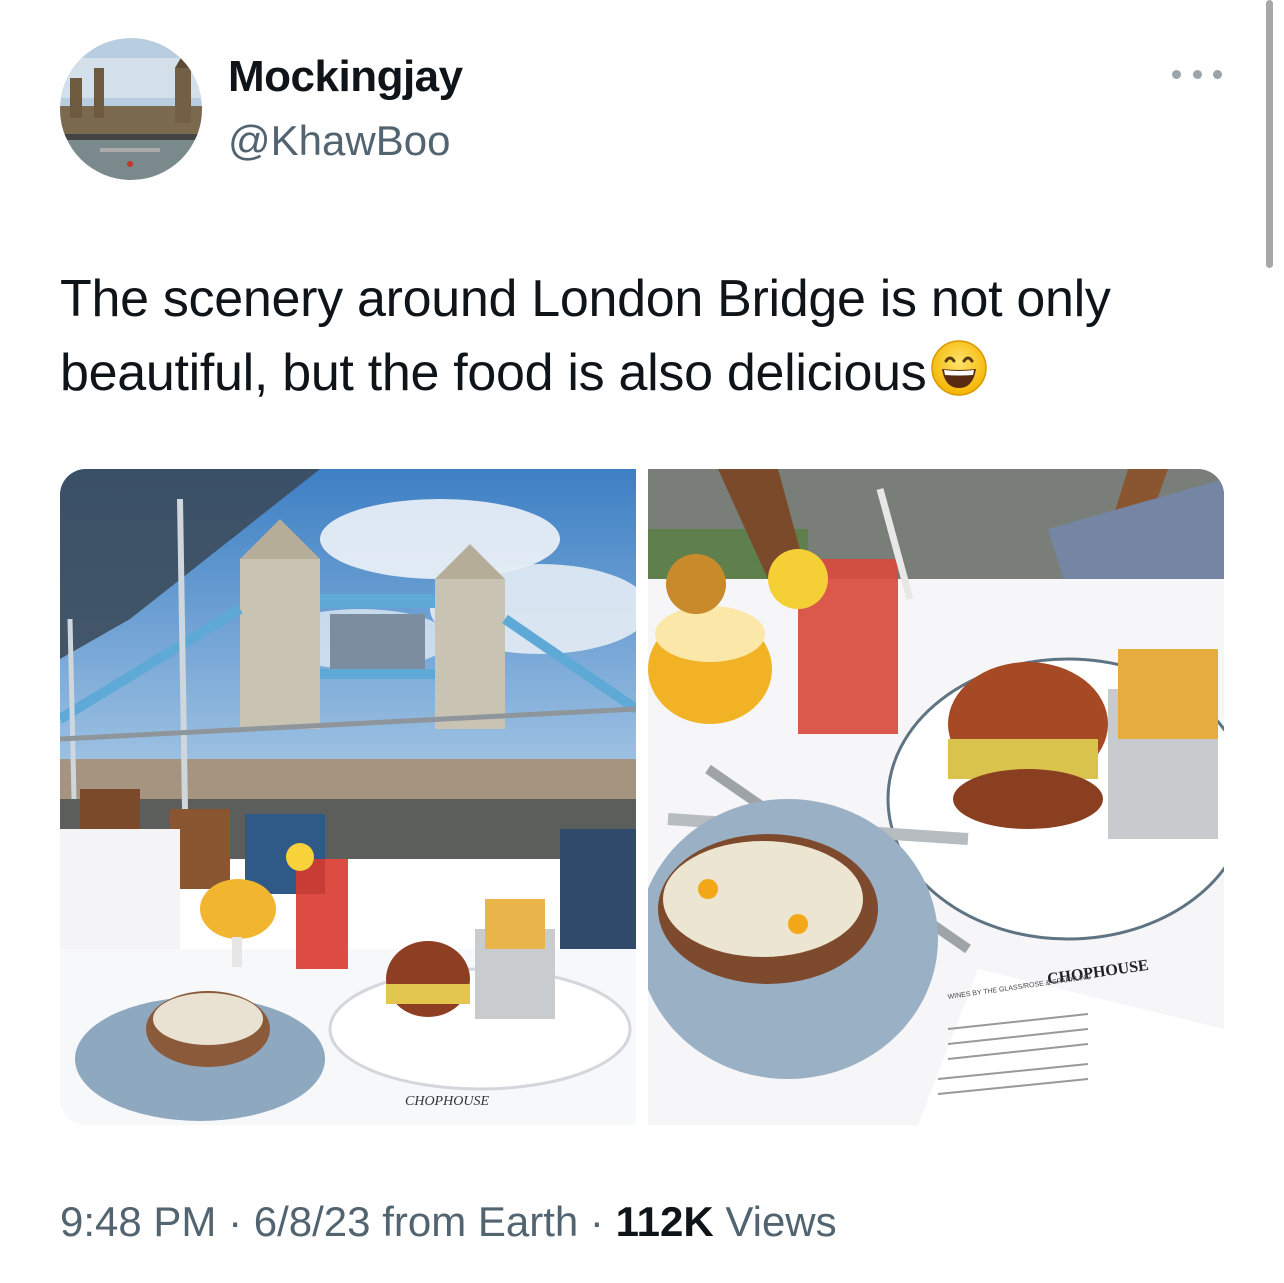  Describe the element at coordinates (138, 1221) in the screenshot. I see `tweet-time: 9:48 PM` at that location.